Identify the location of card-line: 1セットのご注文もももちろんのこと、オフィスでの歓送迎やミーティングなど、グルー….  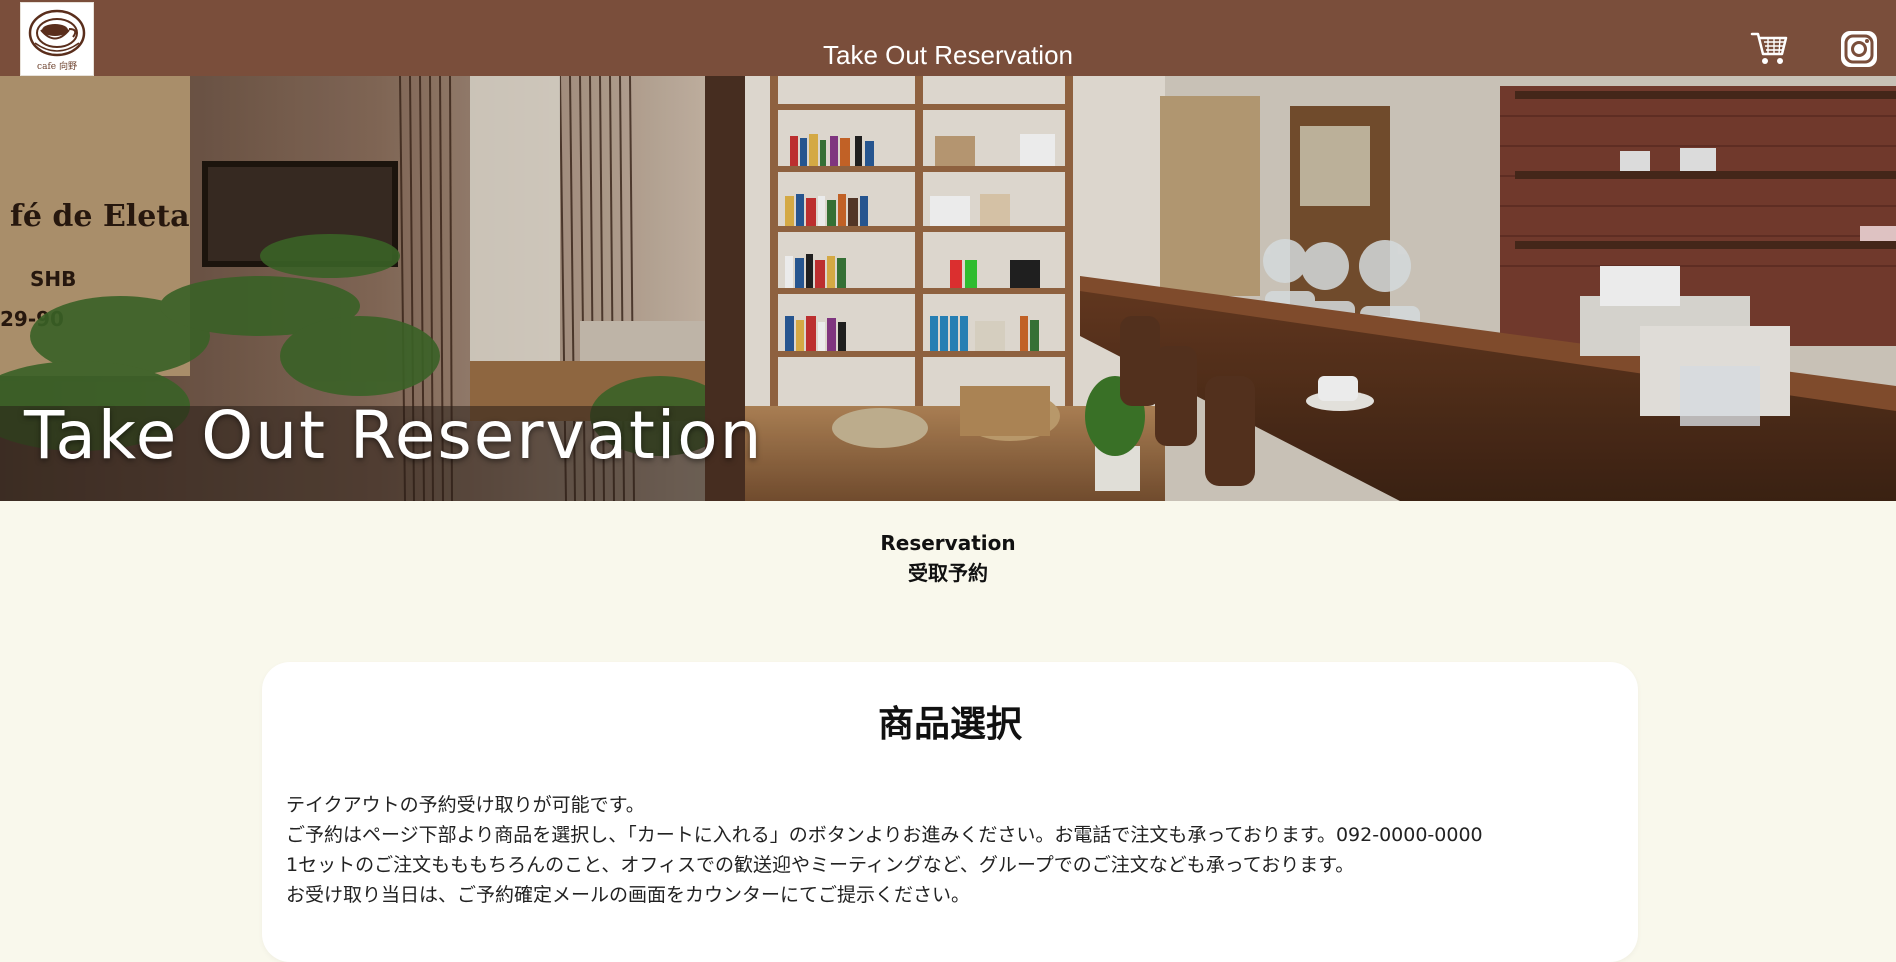
(820, 865).